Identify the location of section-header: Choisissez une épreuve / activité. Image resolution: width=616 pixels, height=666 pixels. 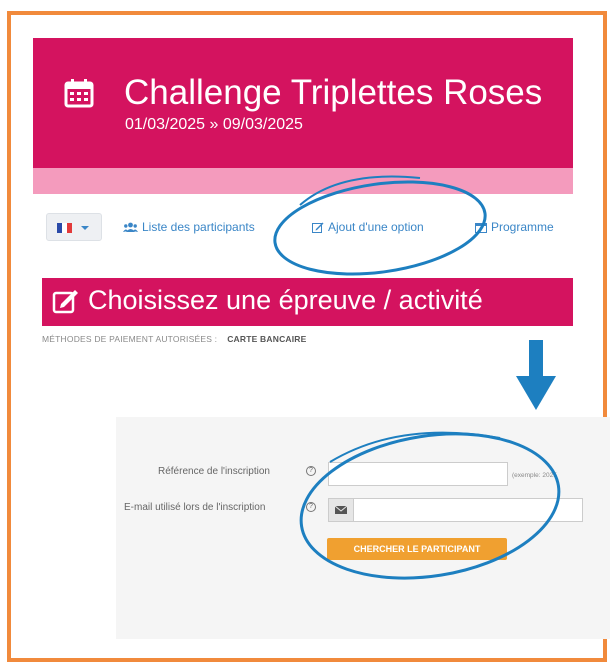
(307, 302).